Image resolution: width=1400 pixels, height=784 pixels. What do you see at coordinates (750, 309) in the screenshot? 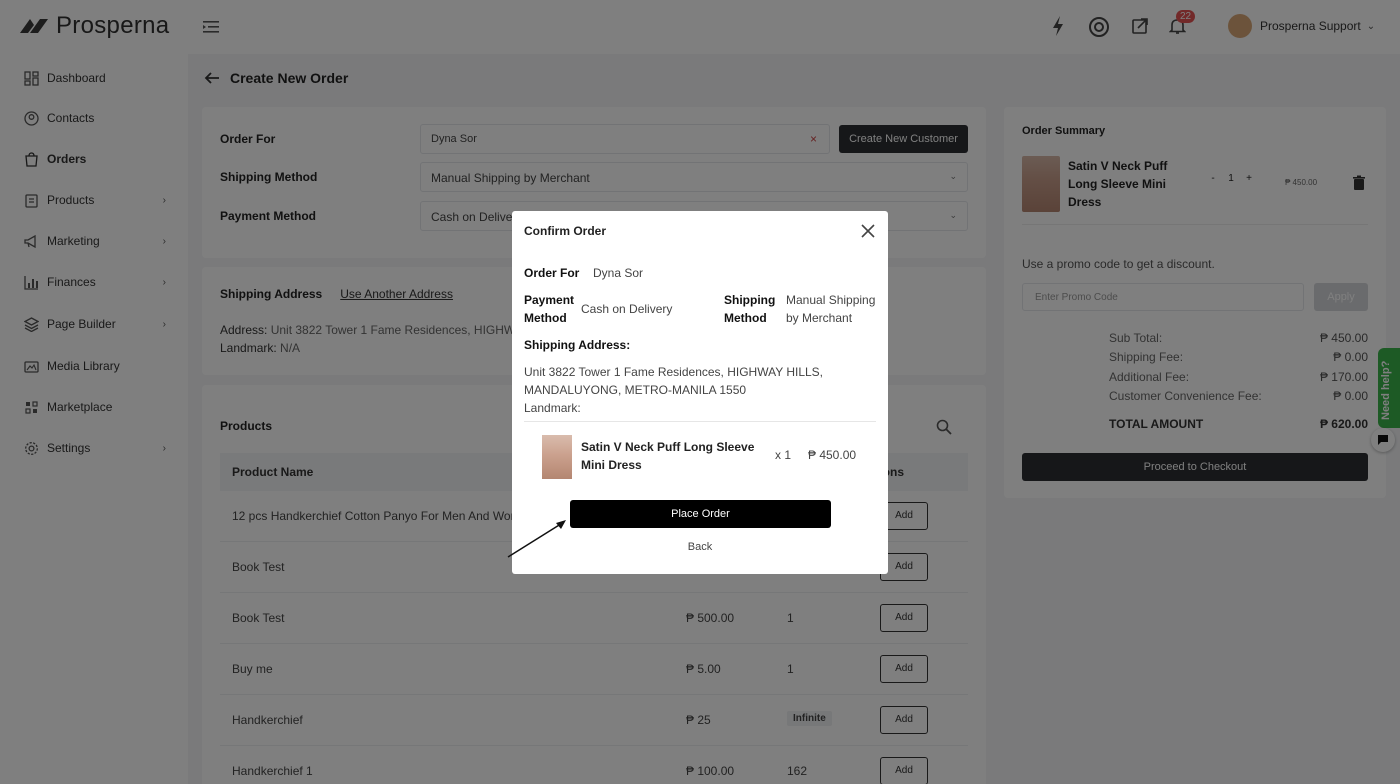
I see `modal-shipping-label: Shipping Method` at bounding box center [750, 309].